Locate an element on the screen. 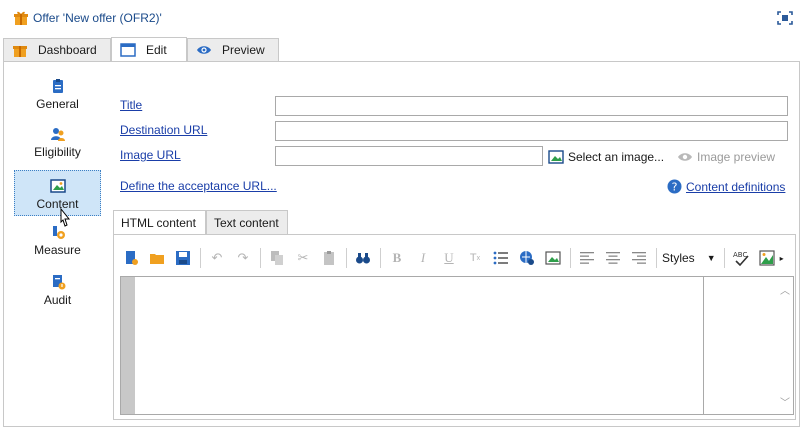 The height and width of the screenshot is (430, 804). sidebar-item-label: Measure is located at coordinates (57, 250).